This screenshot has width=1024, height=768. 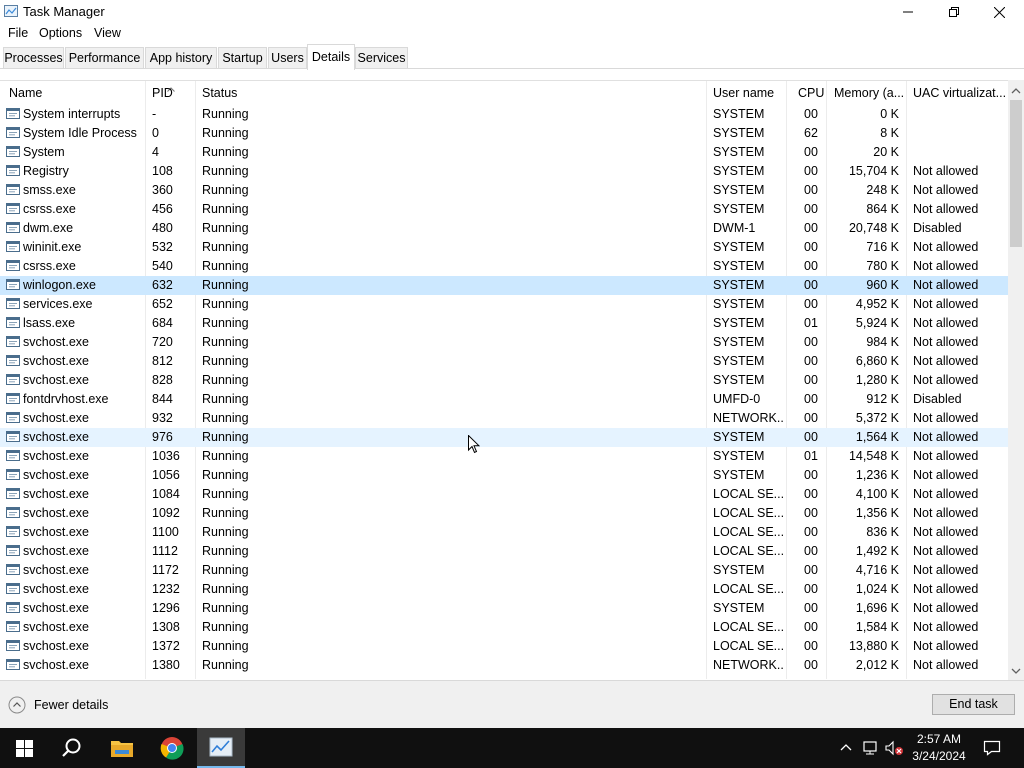 What do you see at coordinates (104, 57) in the screenshot?
I see `tab-performance: Performance` at bounding box center [104, 57].